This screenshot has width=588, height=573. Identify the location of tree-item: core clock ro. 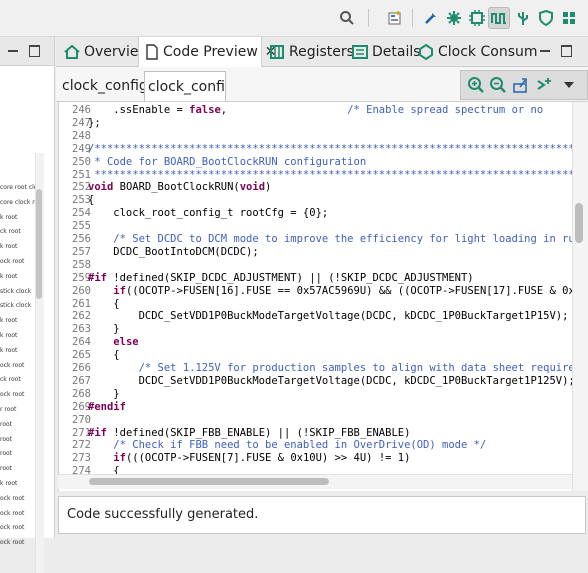
(19, 202).